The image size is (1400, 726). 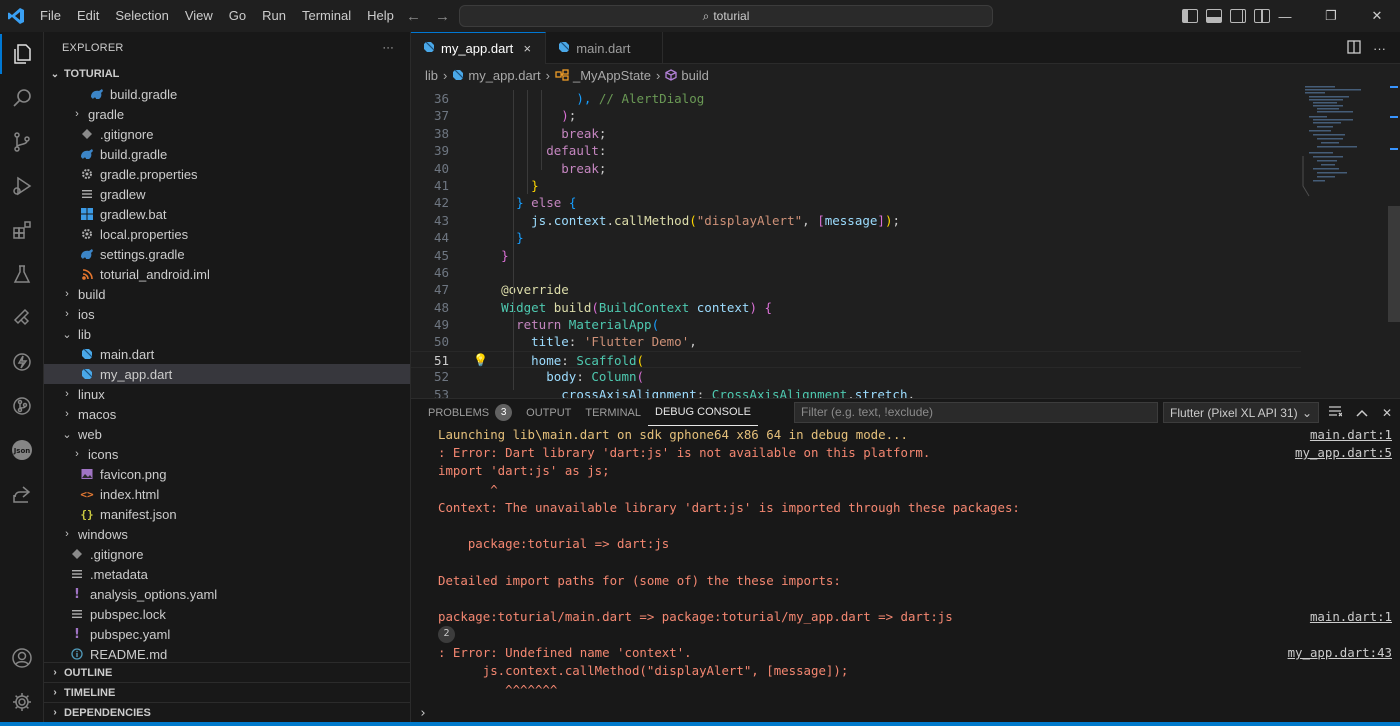 What do you see at coordinates (227, 594) in the screenshot?
I see `tree-file-analysis-options-yaml: ! analysis_options.yaml` at bounding box center [227, 594].